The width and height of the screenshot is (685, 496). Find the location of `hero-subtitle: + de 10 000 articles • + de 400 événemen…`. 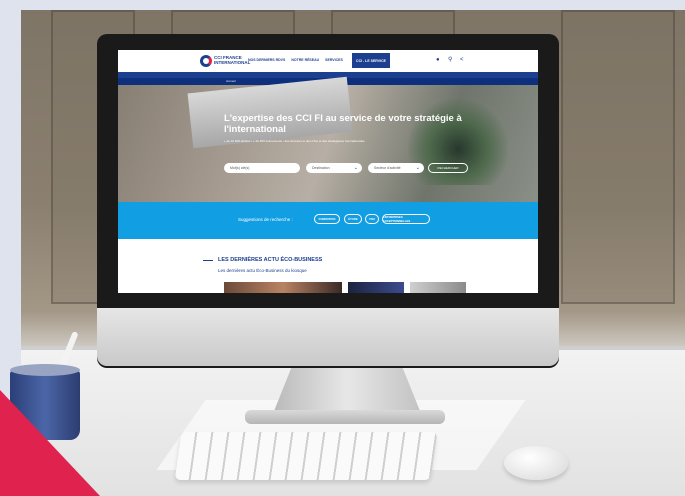

hero-subtitle: + de 10 000 articles • + de 400 événemen… is located at coordinates (294, 141).